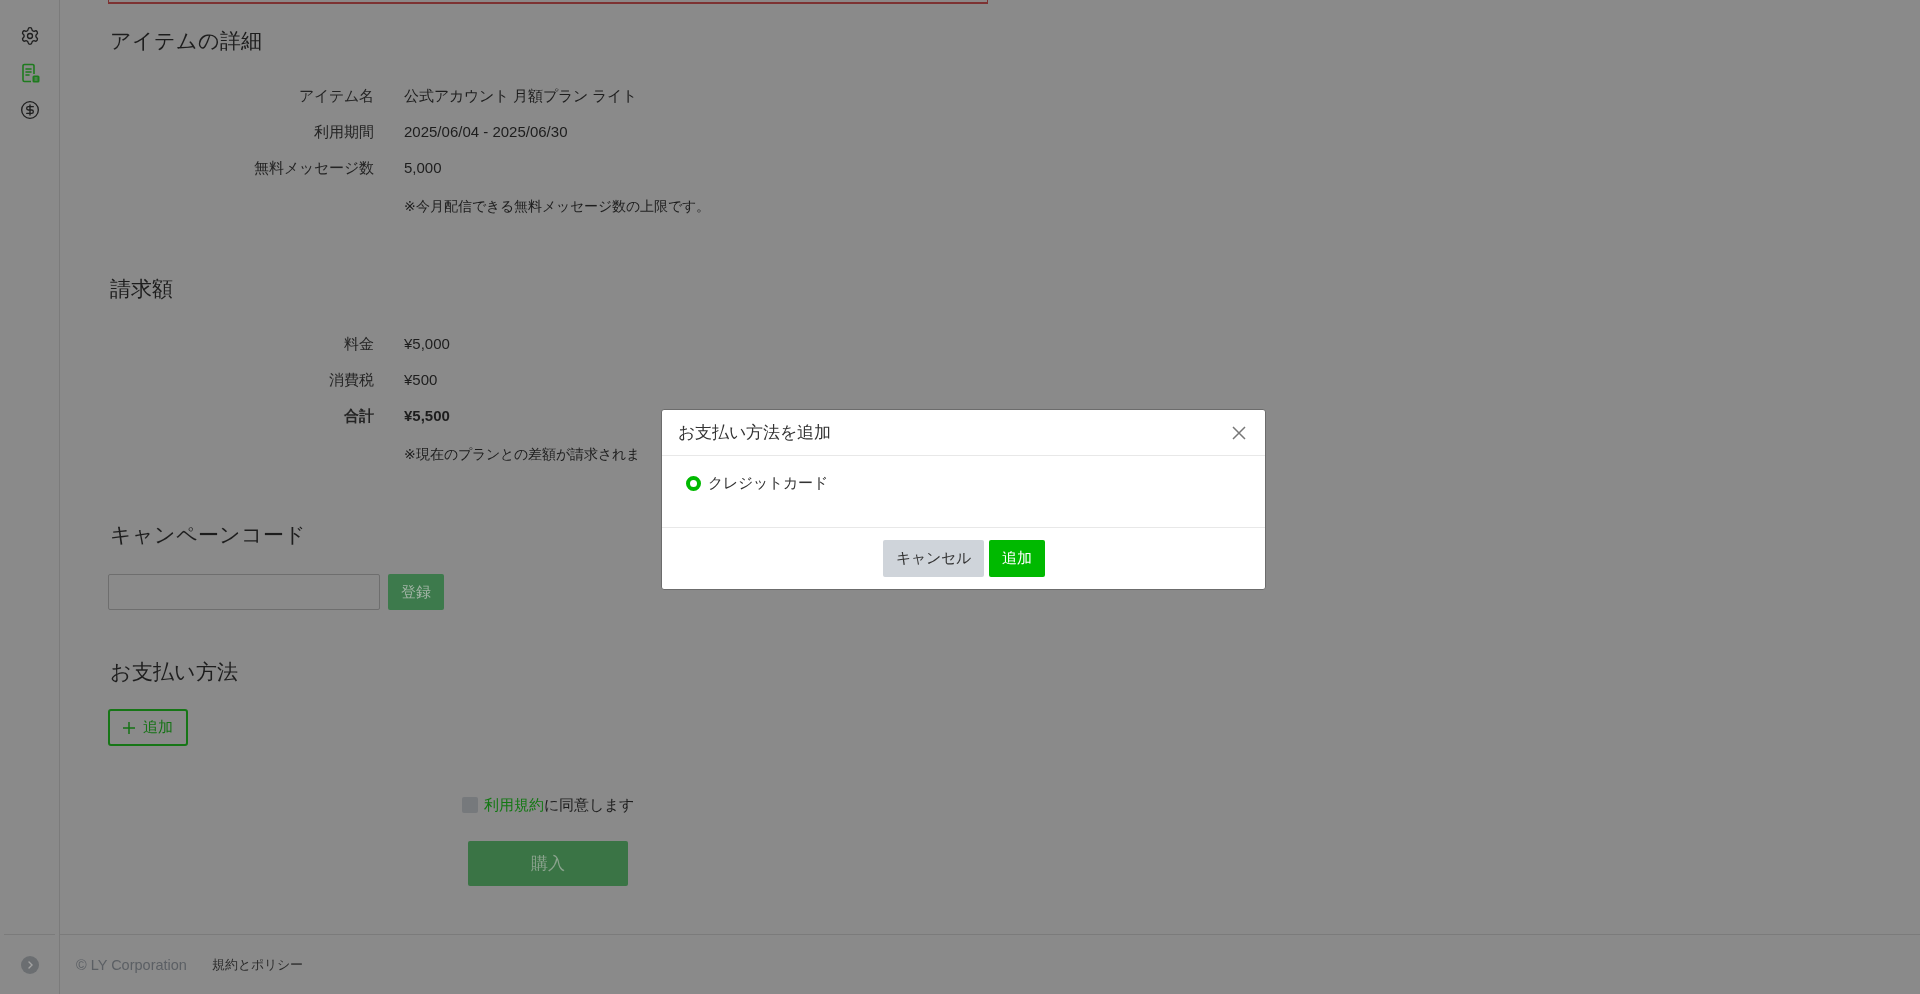 The image size is (1920, 994). What do you see at coordinates (29, 110) in the screenshot?
I see `dollar-circle-icon` at bounding box center [29, 110].